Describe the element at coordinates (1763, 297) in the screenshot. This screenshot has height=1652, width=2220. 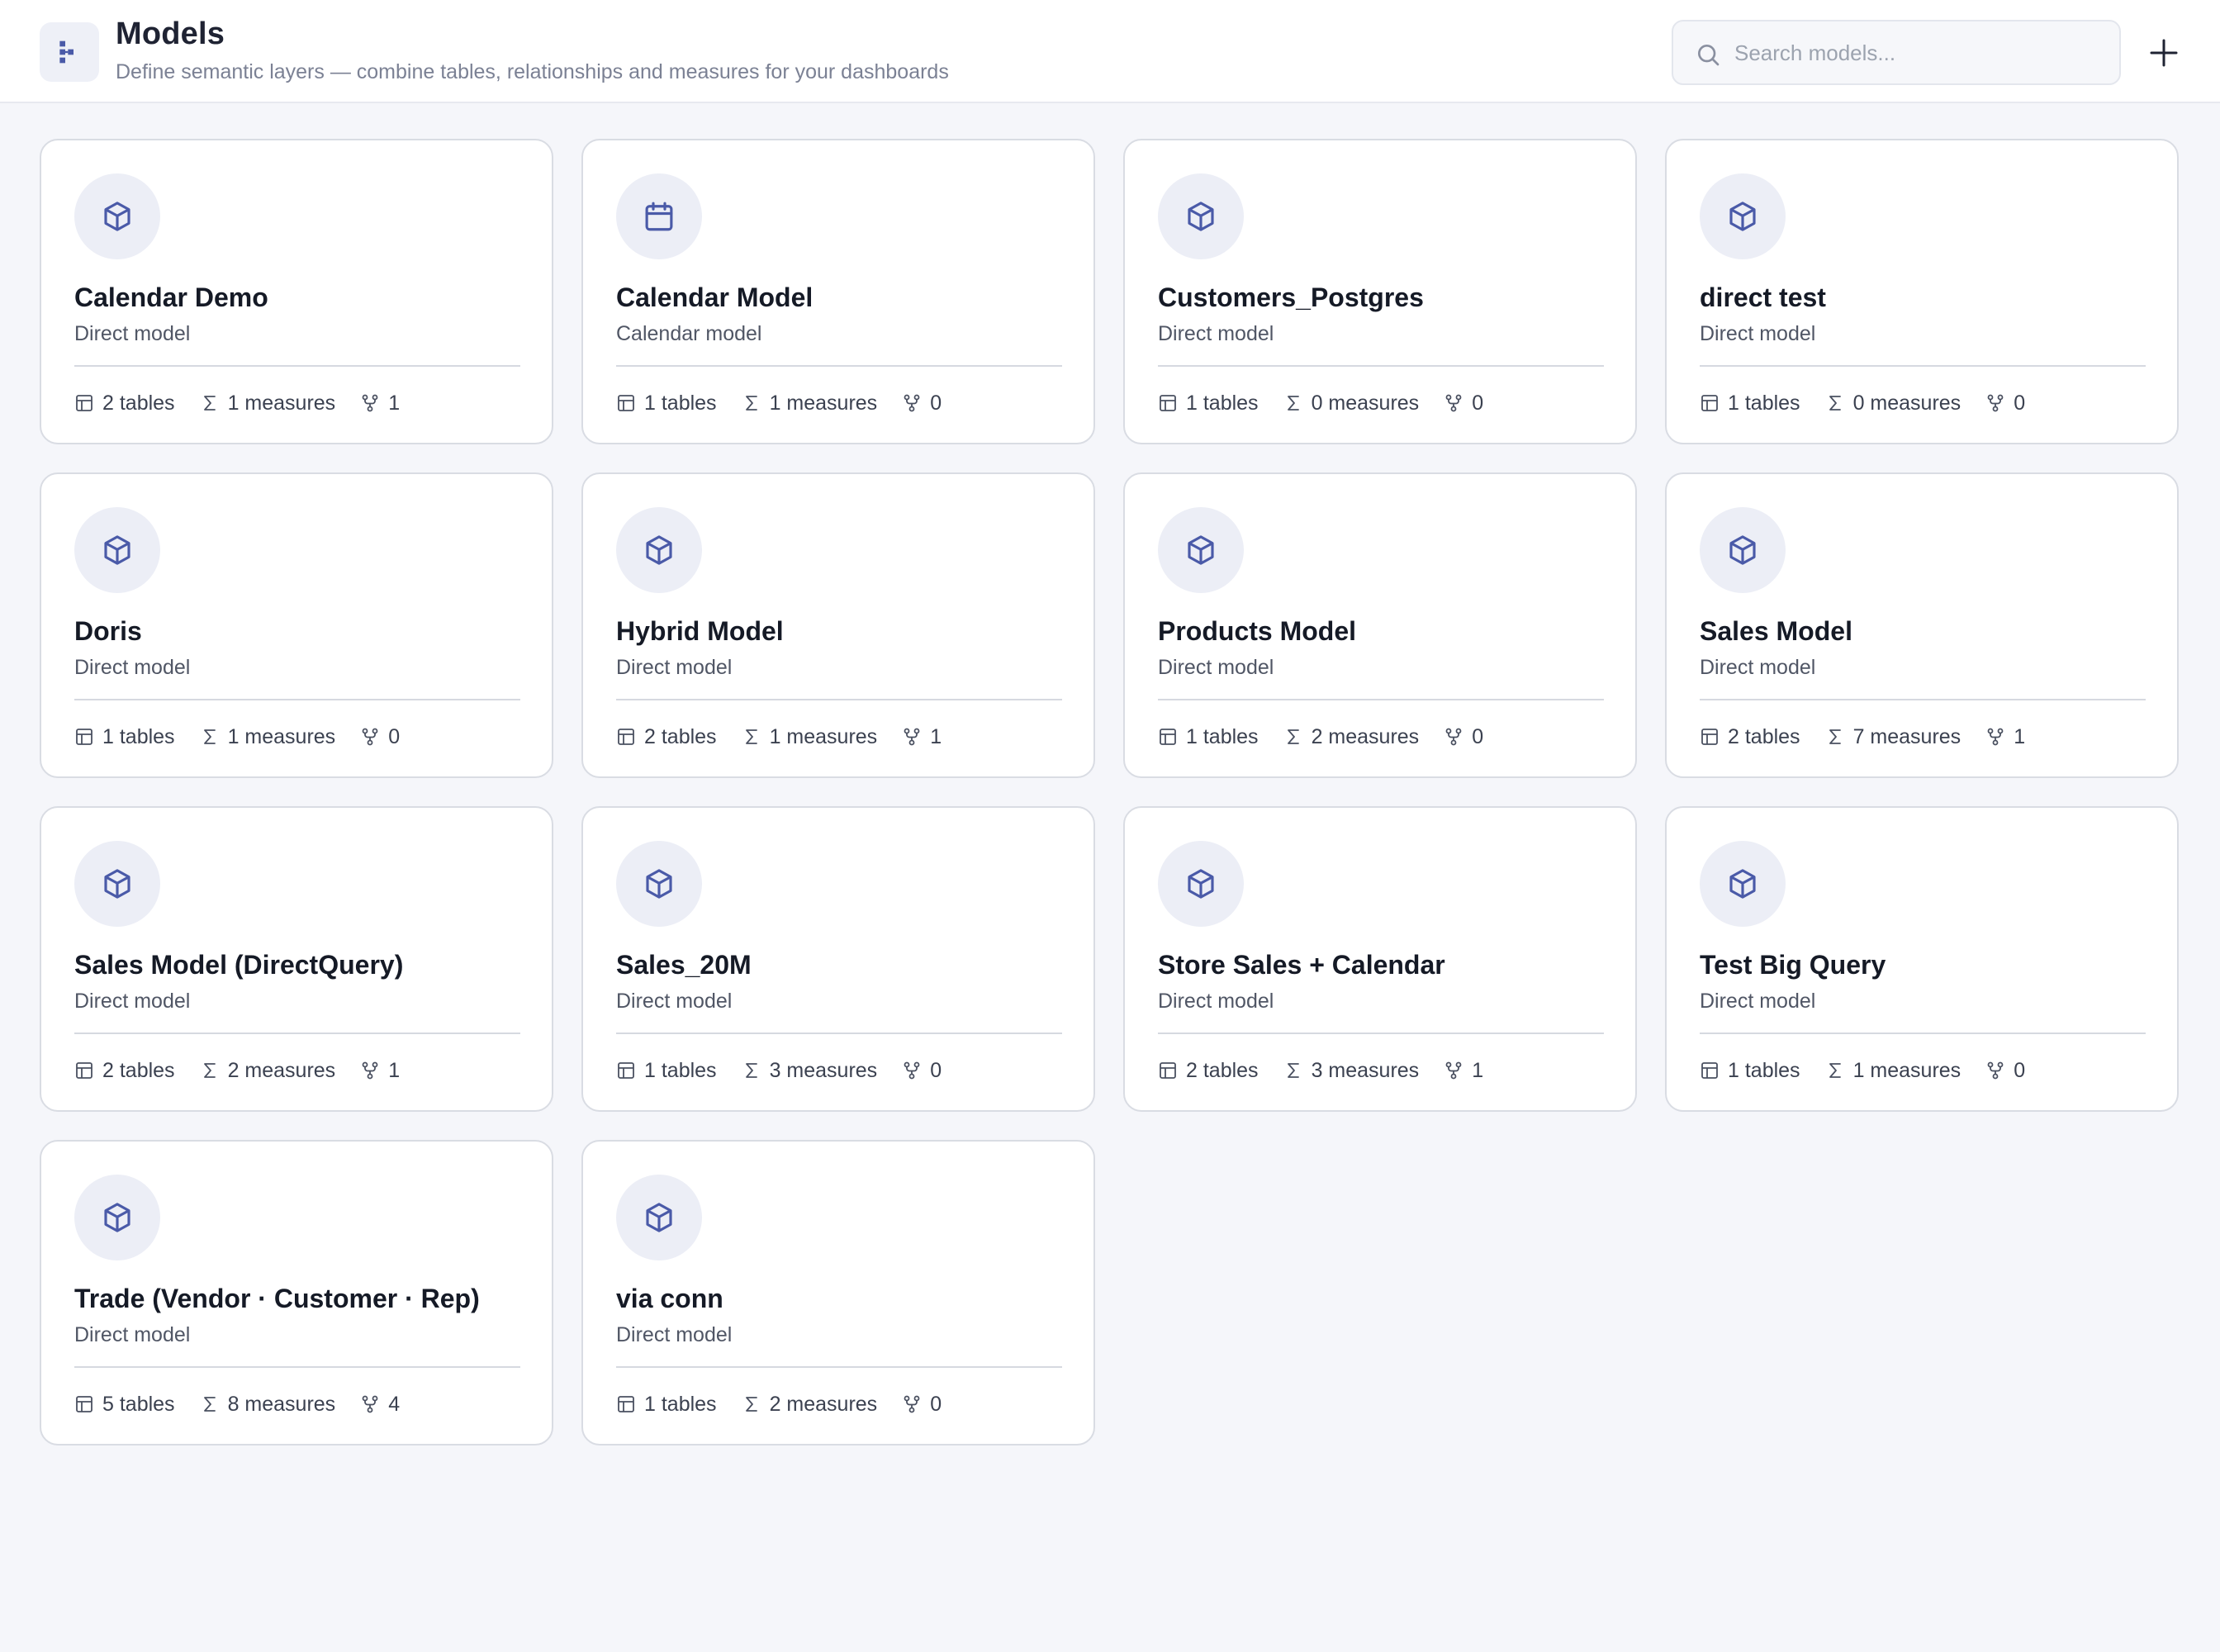
I see `model-name: direct test` at that location.